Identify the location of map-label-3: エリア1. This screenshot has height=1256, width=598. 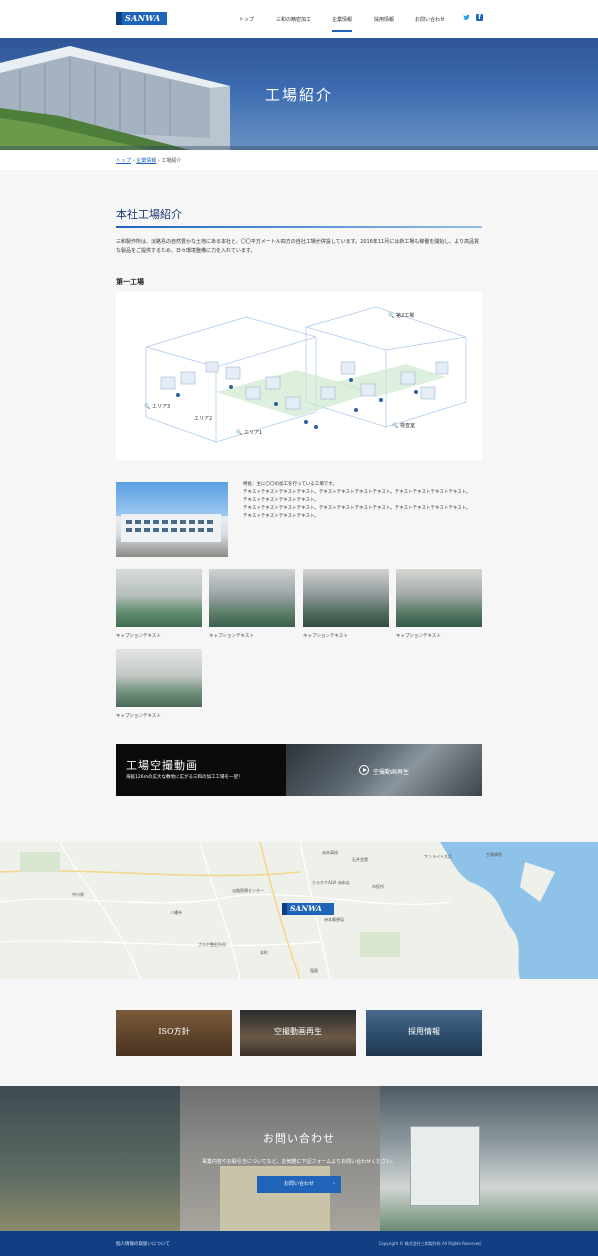
(253, 433).